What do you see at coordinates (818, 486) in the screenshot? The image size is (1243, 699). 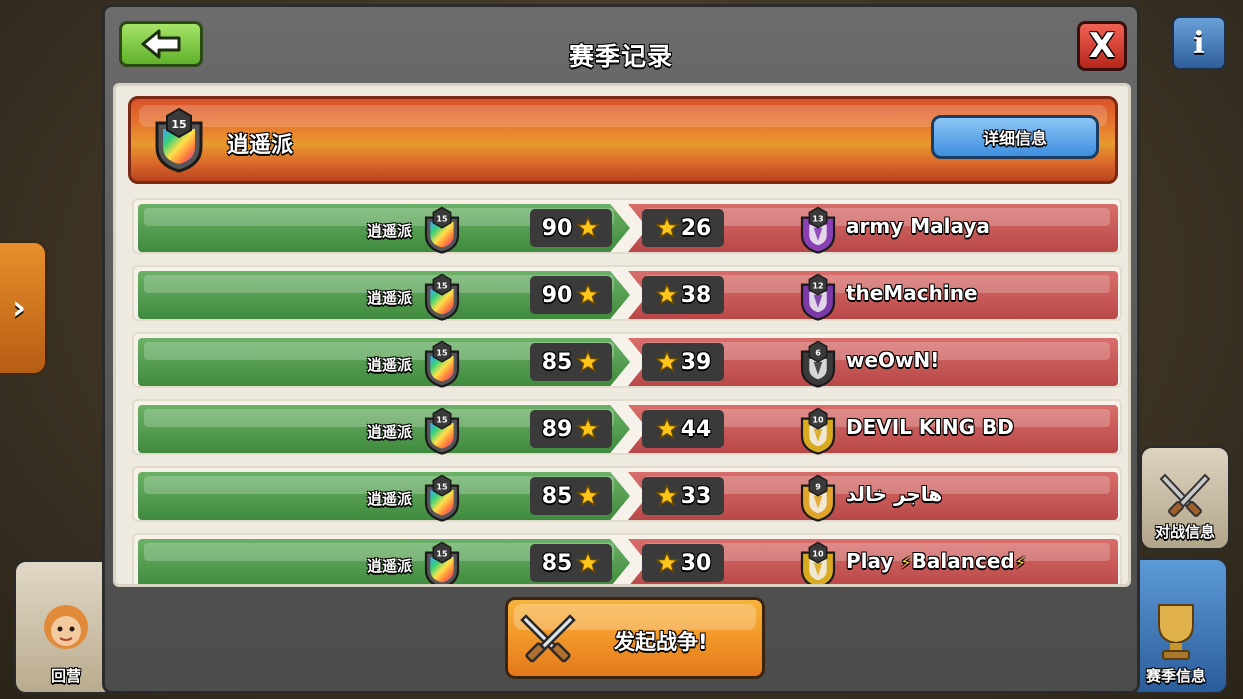 I see `svg-text: 9` at bounding box center [818, 486].